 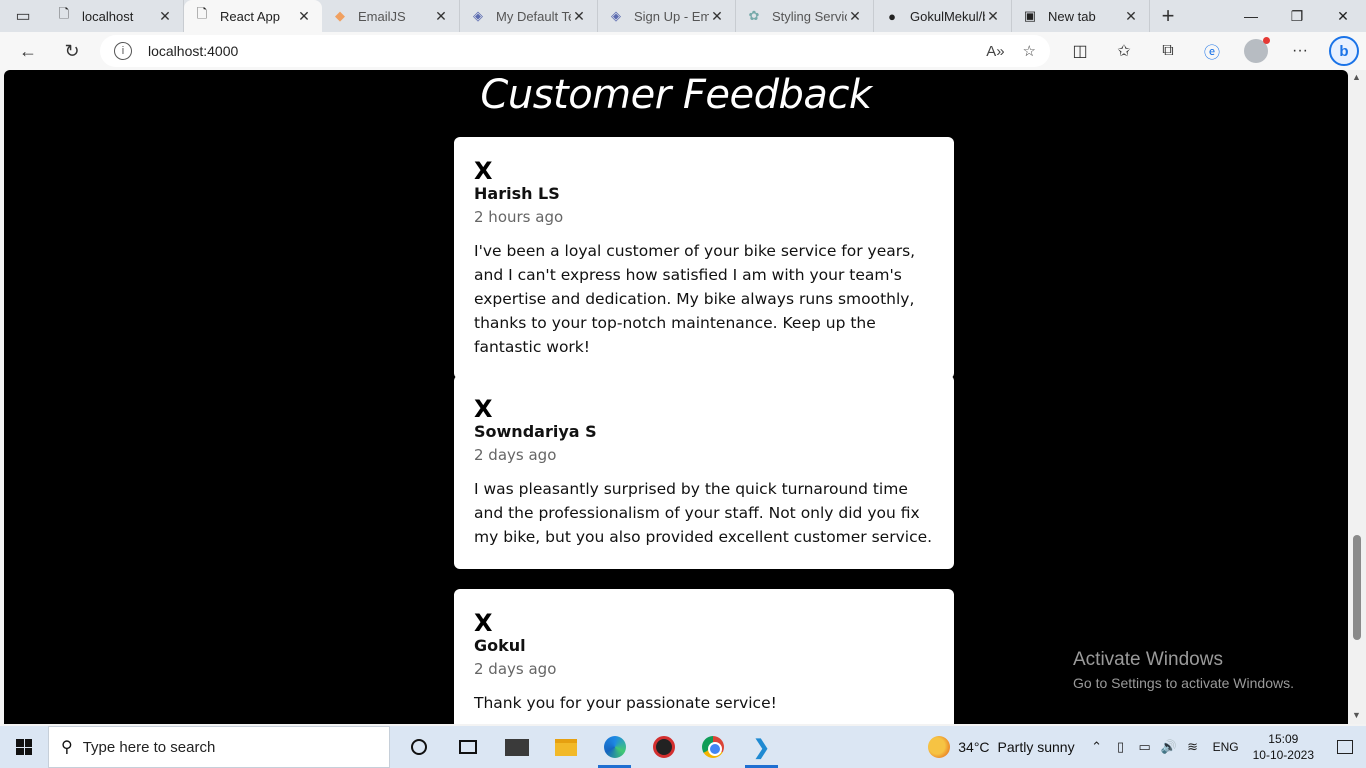 What do you see at coordinates (123, 51) in the screenshot?
I see `info-icon: i` at bounding box center [123, 51].